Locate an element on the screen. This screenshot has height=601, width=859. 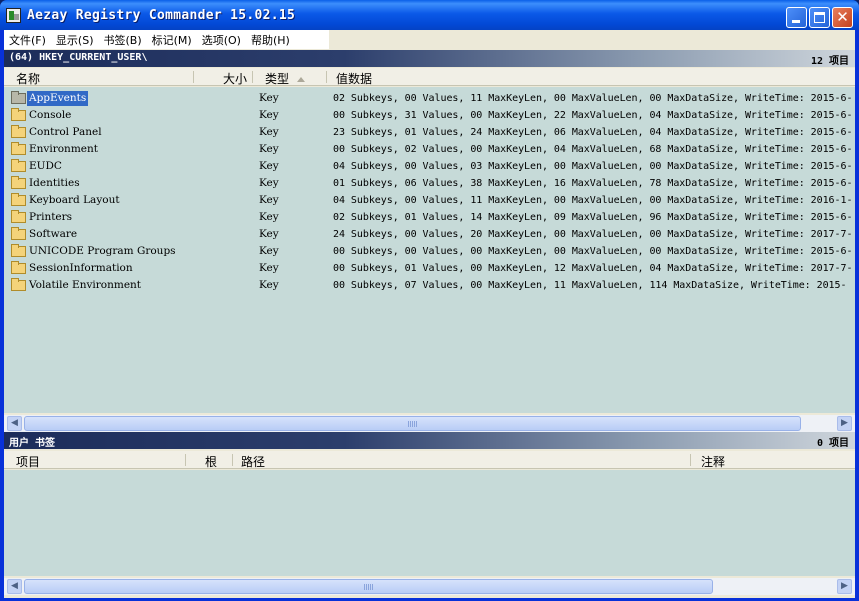
bookmark-horizontal-scrollbar: ◀ ▶ is located at coordinates (429, 586).